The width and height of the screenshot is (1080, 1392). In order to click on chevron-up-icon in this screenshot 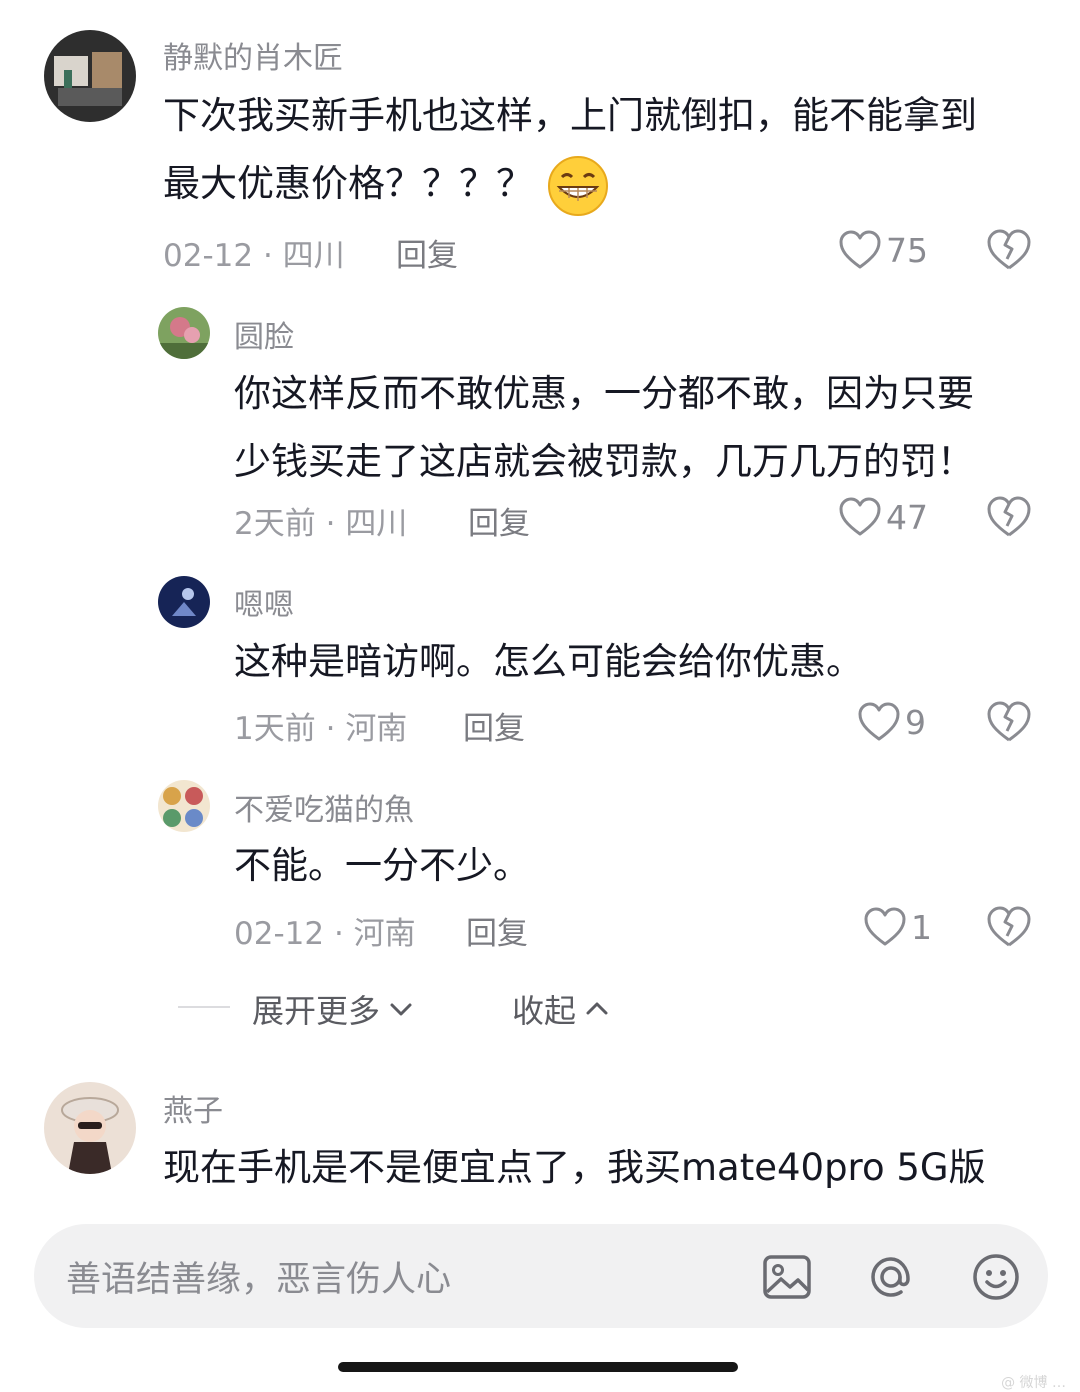, I will do `click(597, 1008)`.